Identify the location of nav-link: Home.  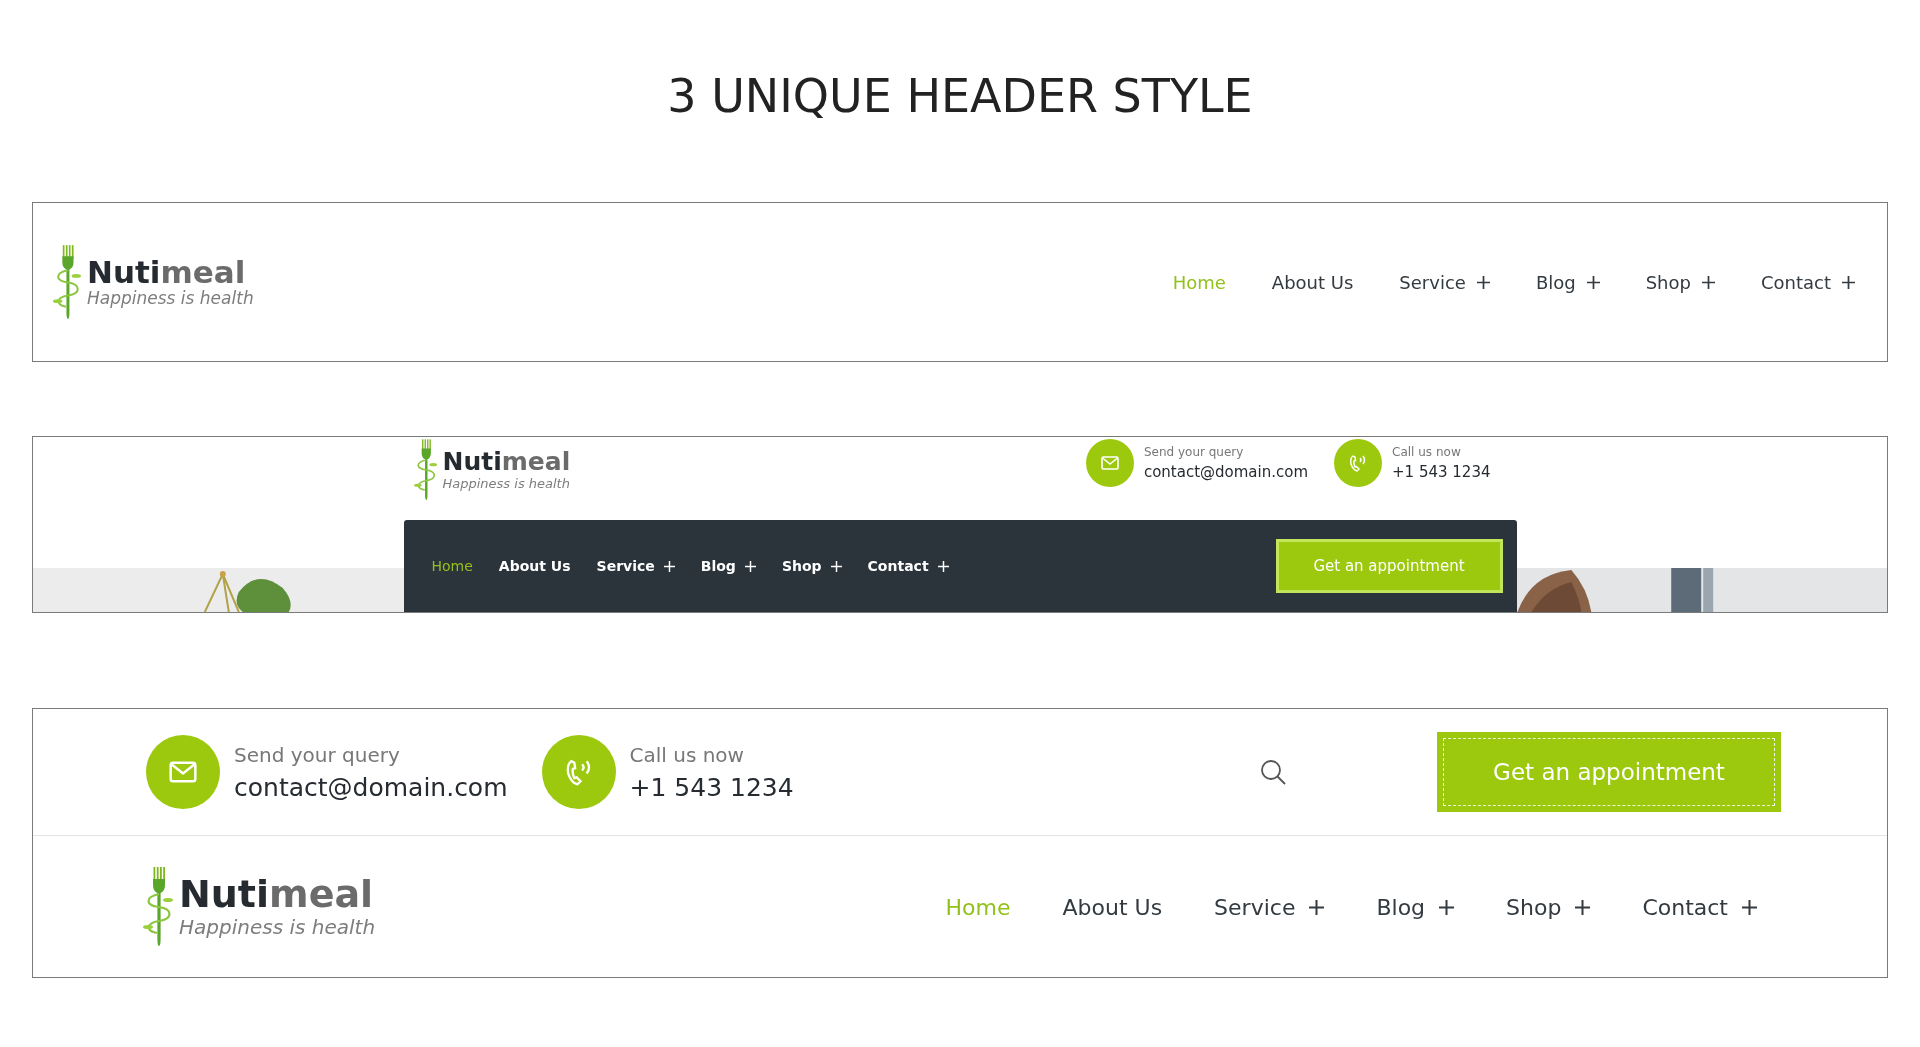
(452, 566).